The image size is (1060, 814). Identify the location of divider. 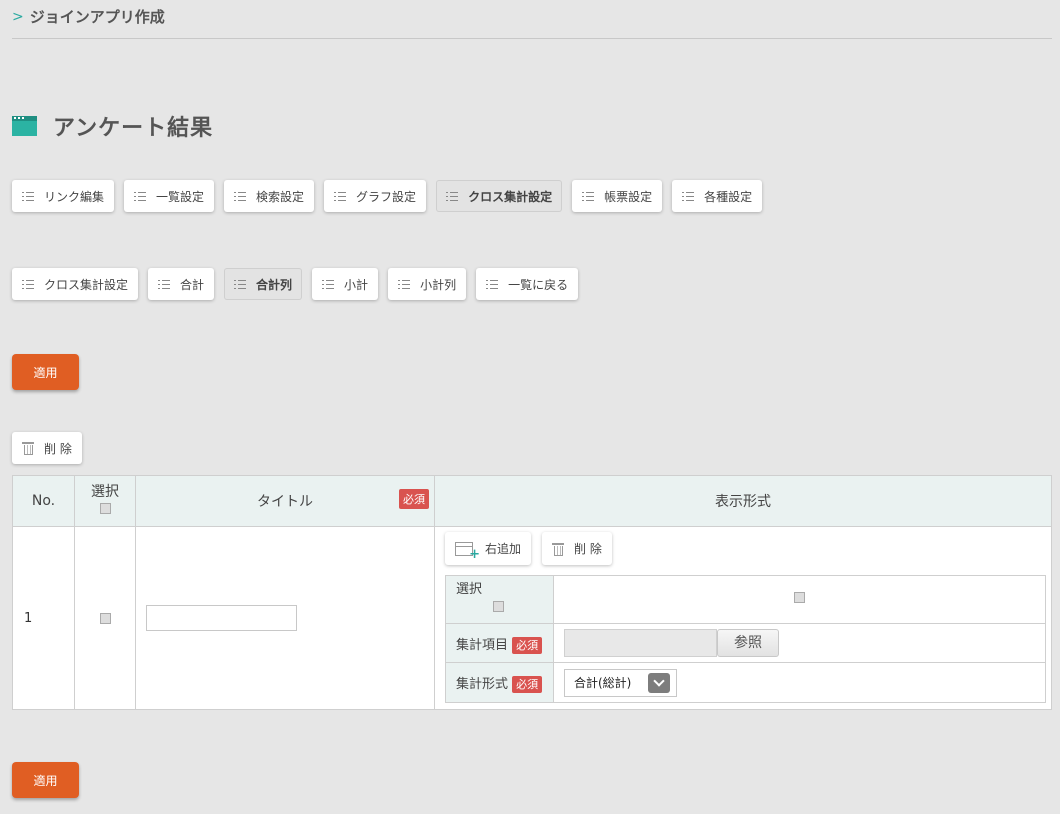
(532, 38).